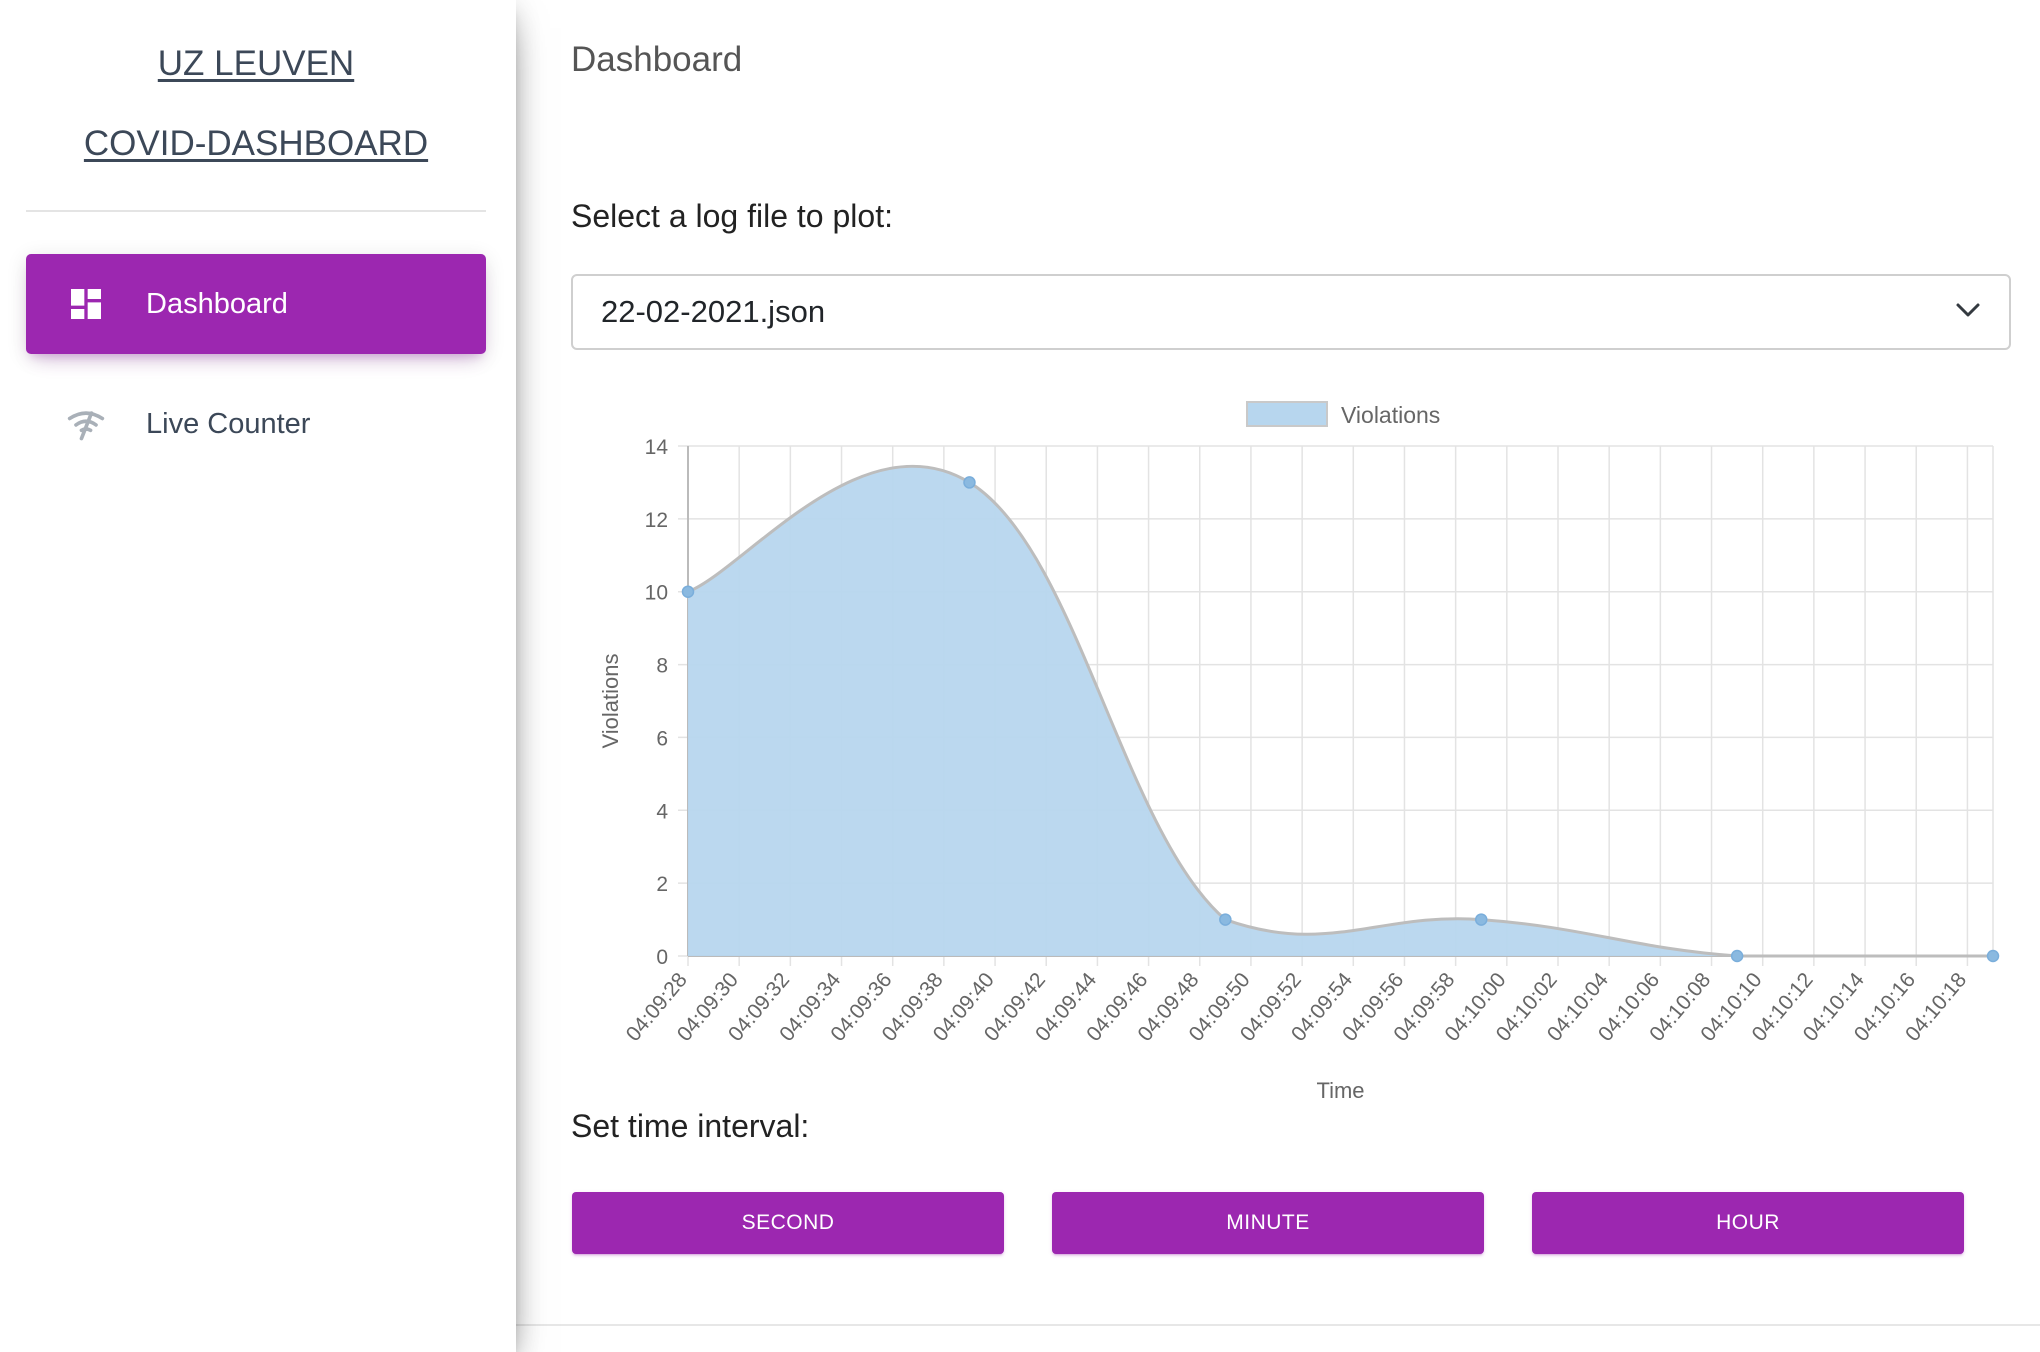 This screenshot has width=2040, height=1352. I want to click on footer-divider, so click(1278, 1325).